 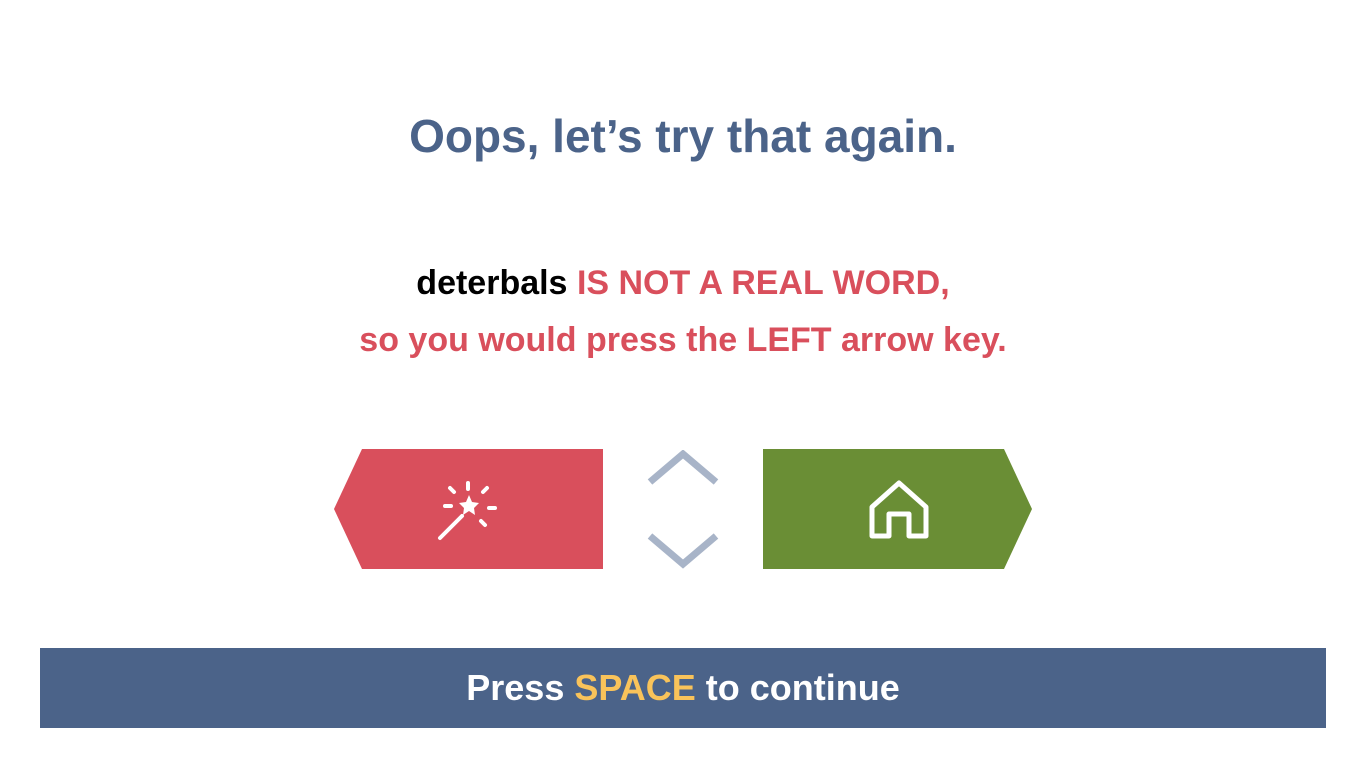 I want to click on continue-button: Press SPACE to continue, so click(x=683, y=688).